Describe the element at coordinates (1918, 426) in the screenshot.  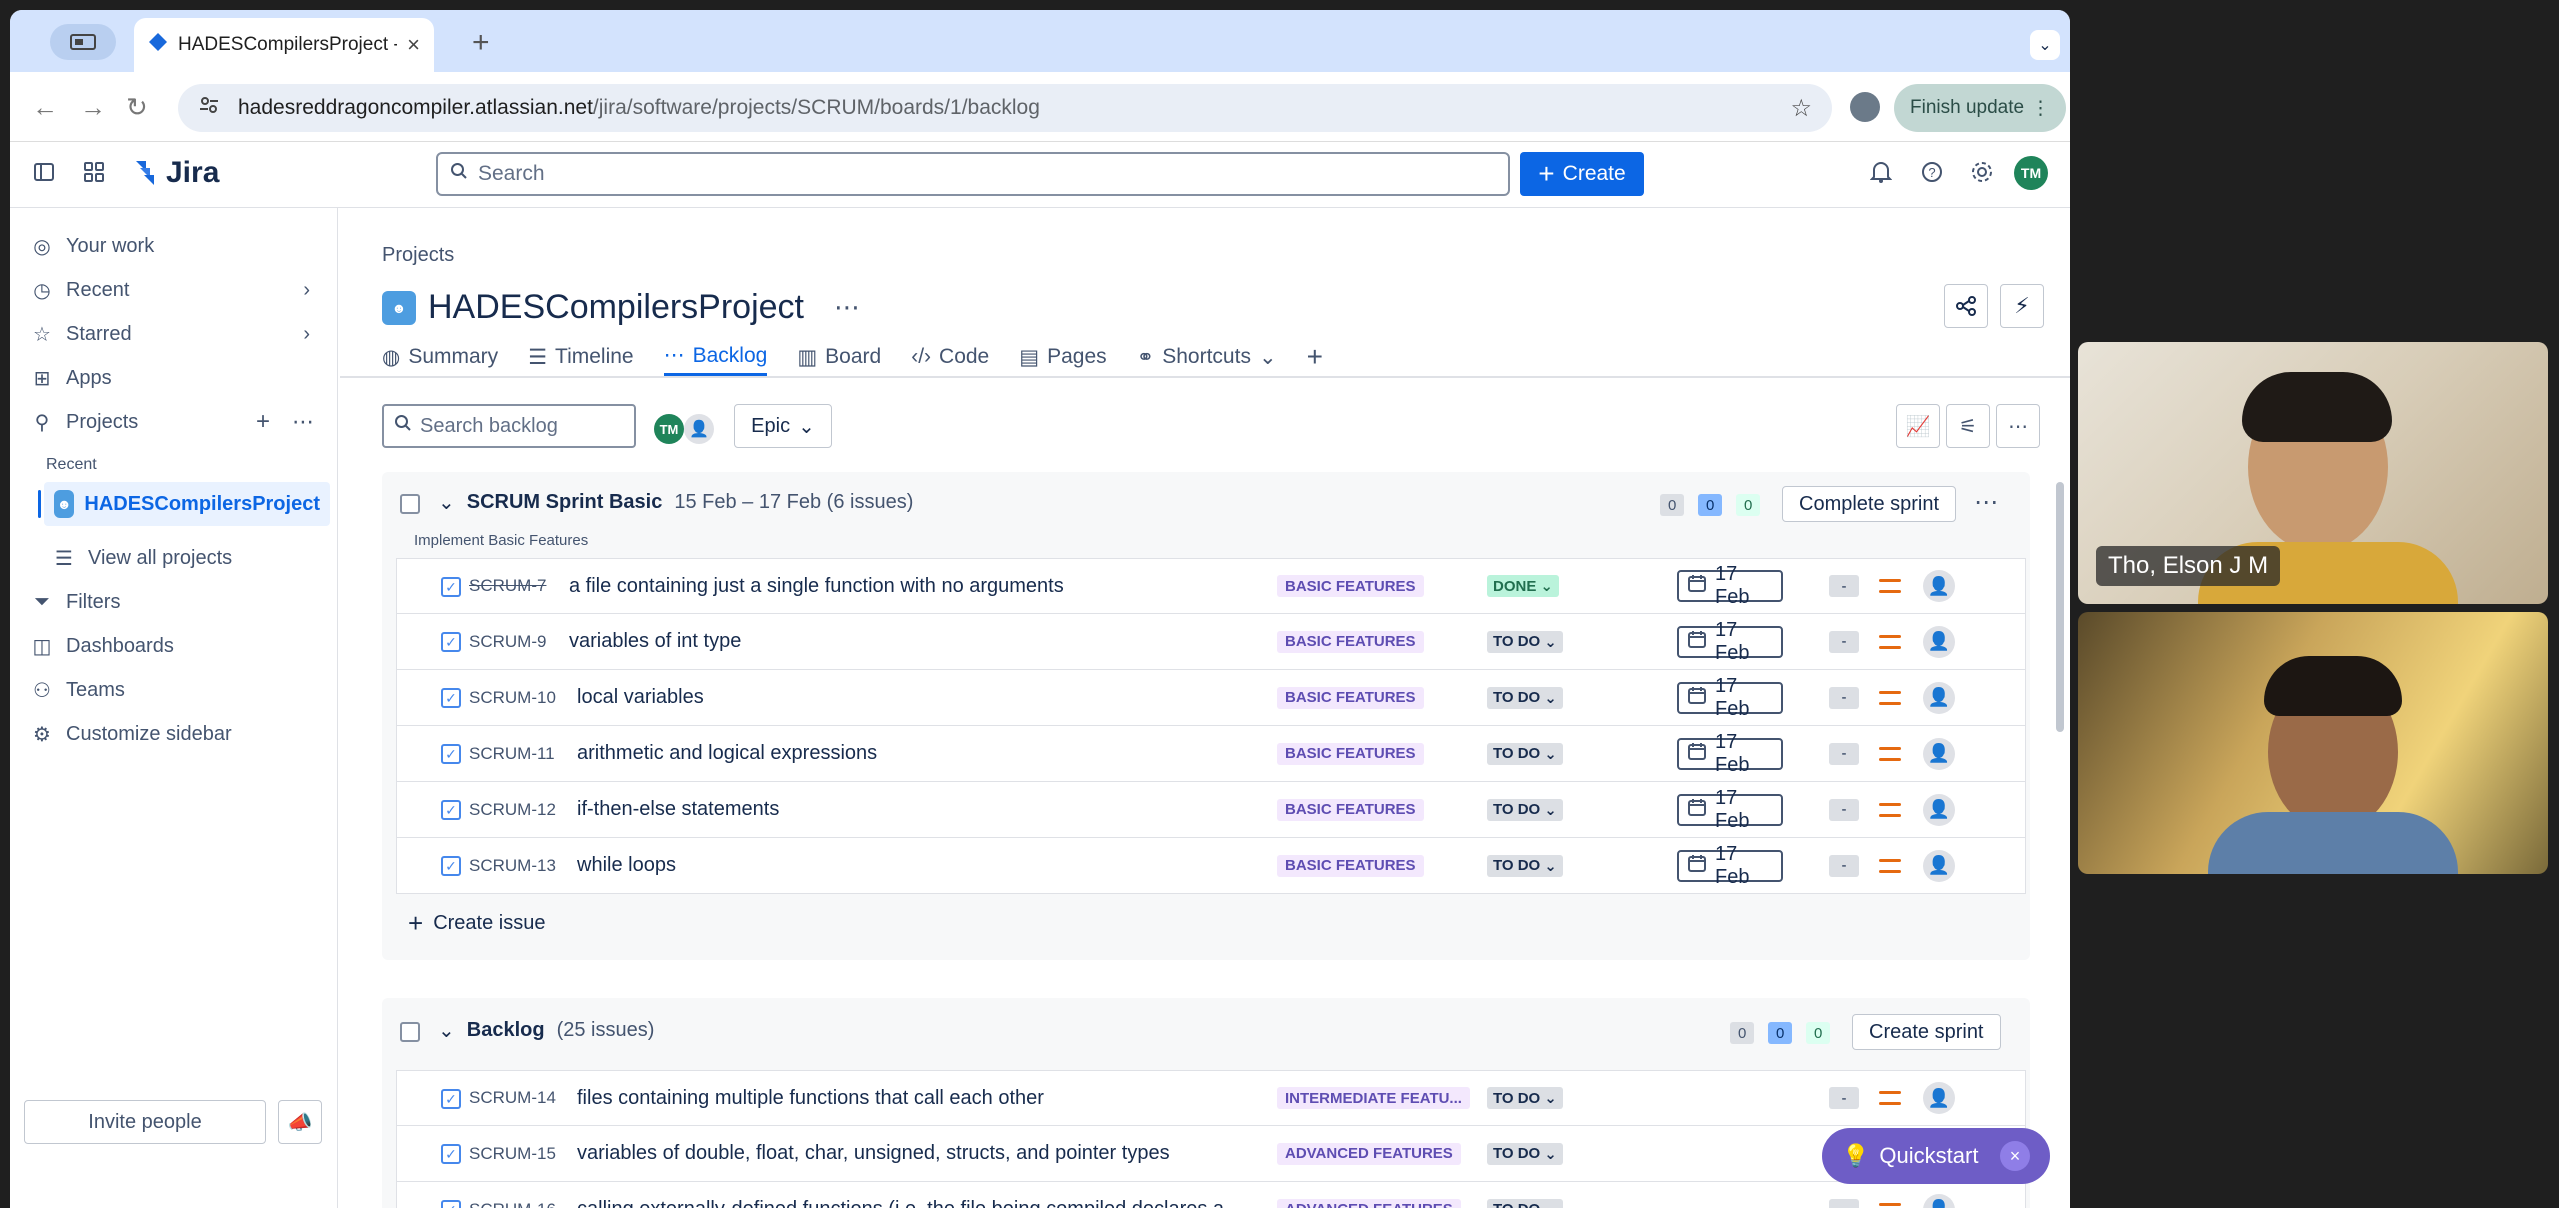
I see `insights-chart-icon: 📈` at that location.